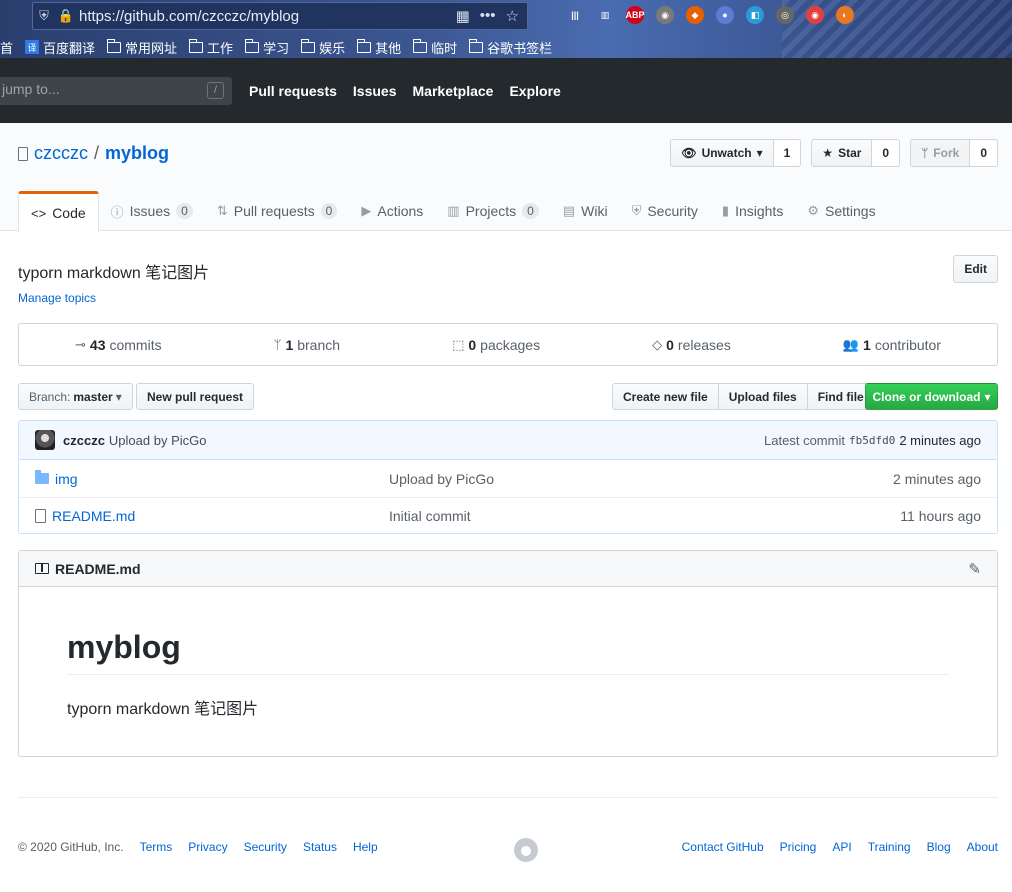 This screenshot has height=892, width=1012. Describe the element at coordinates (388, 48) in the screenshot. I see `bookmark-label: 其他` at that location.